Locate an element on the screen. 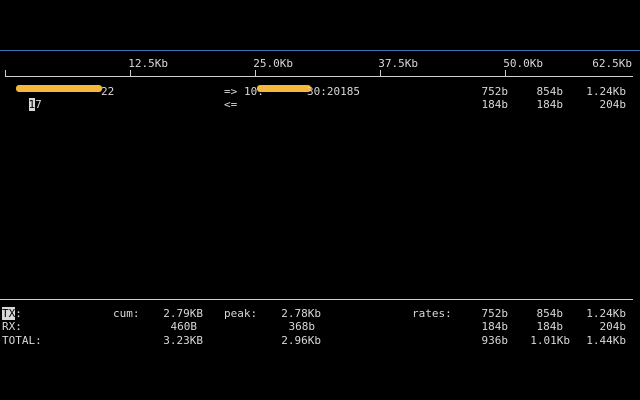 This screenshot has width=640, height=400. tx-cum-value: 2.79KB is located at coordinates (183, 313).